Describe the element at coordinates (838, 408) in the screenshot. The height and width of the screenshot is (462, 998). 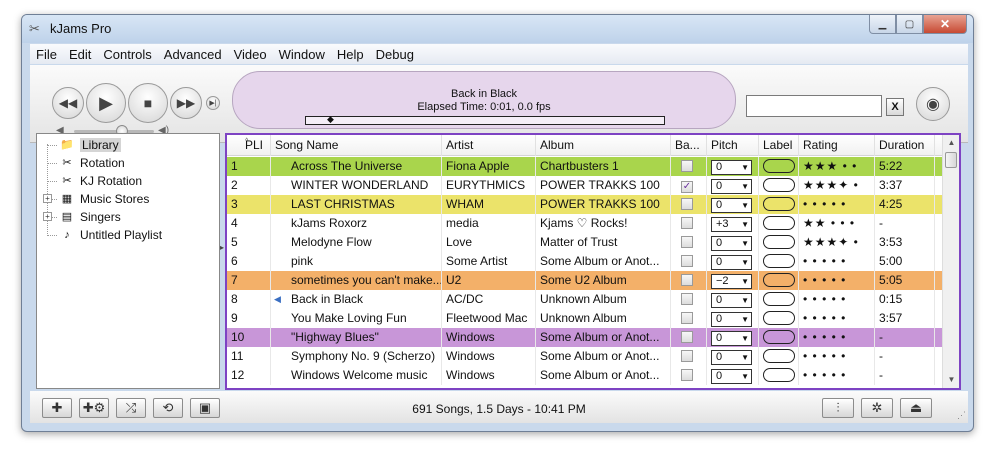
I see `equalizer-button: ⫶` at that location.